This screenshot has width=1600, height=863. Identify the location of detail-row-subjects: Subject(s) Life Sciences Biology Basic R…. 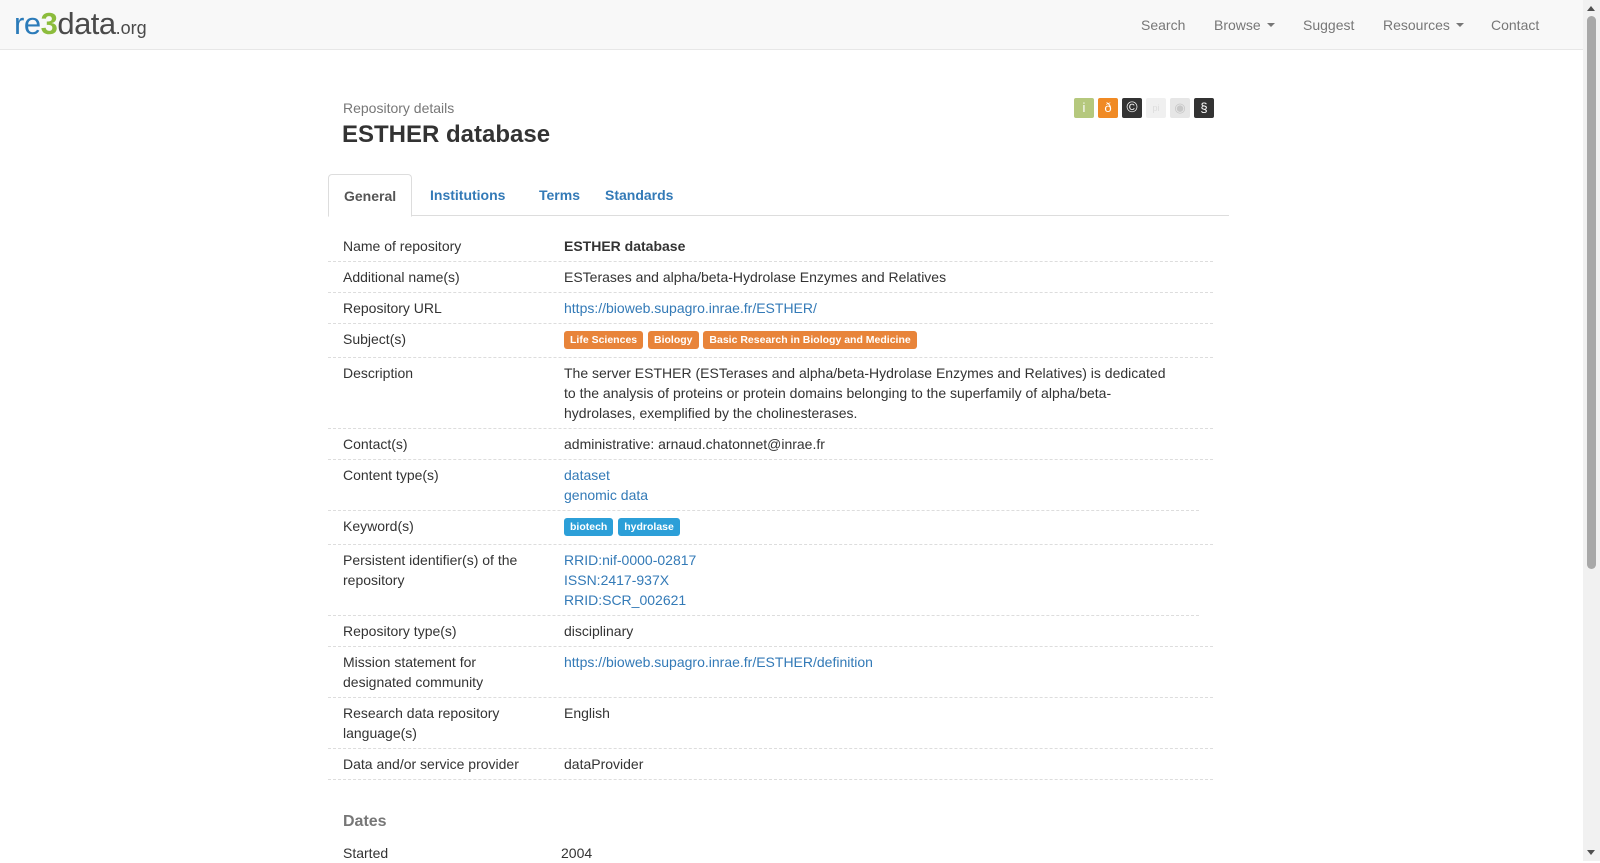
(770, 341).